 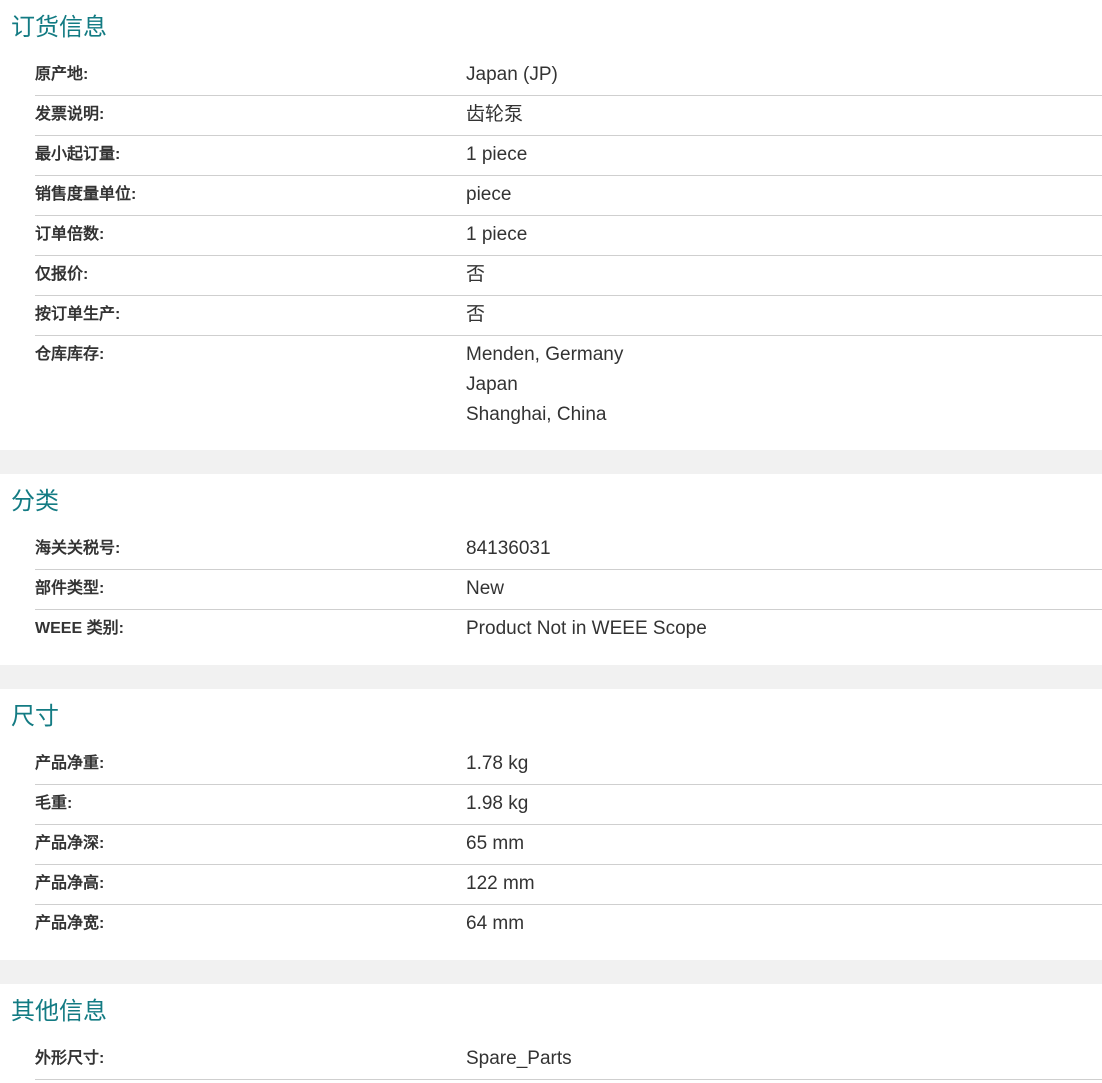 What do you see at coordinates (70, 923) in the screenshot?
I see `row-label: 产品净宽:` at bounding box center [70, 923].